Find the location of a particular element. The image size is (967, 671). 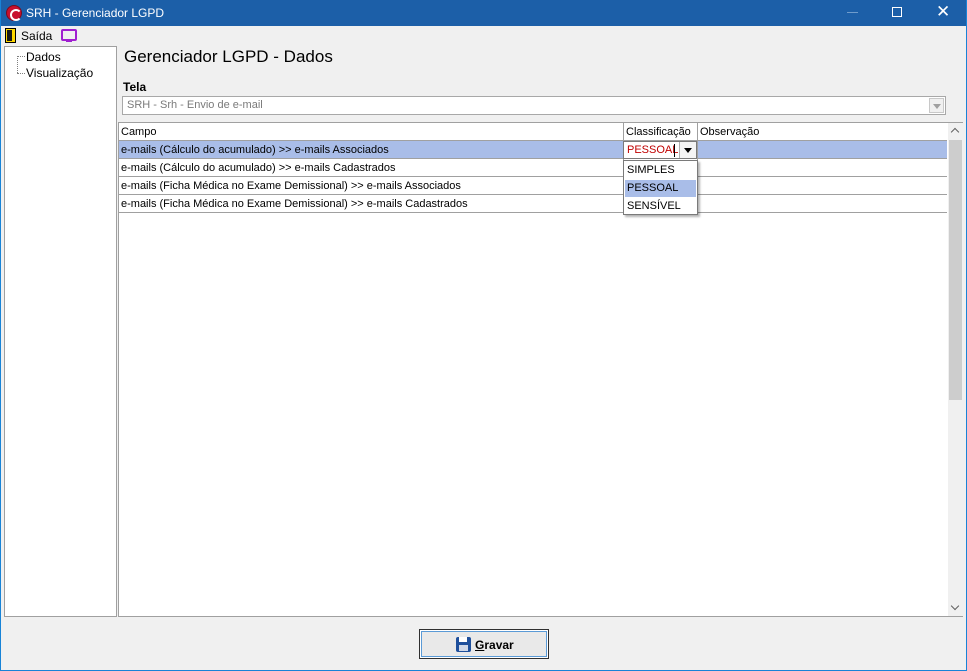

minimize-icon is located at coordinates (852, 12).